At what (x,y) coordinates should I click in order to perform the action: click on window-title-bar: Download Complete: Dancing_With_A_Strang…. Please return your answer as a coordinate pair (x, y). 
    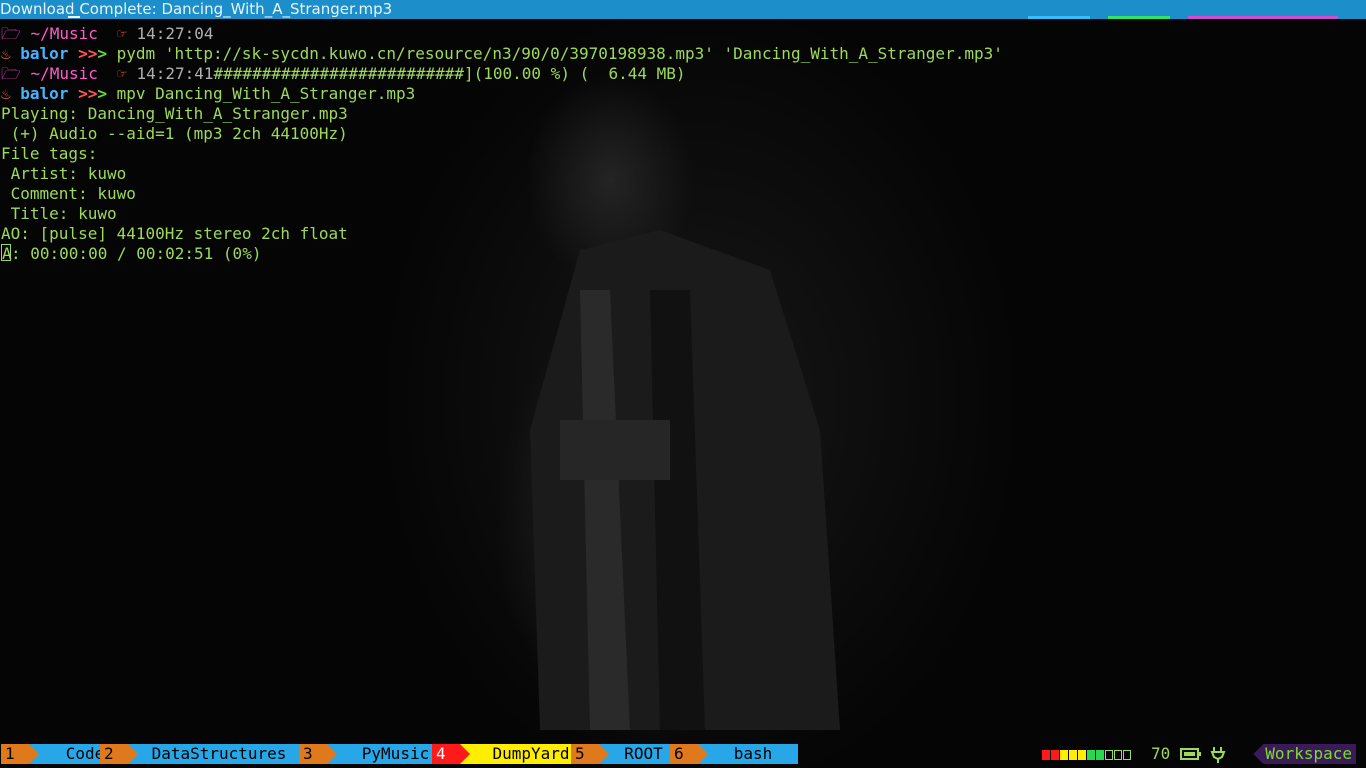
    Looking at the image, I should click on (683, 9).